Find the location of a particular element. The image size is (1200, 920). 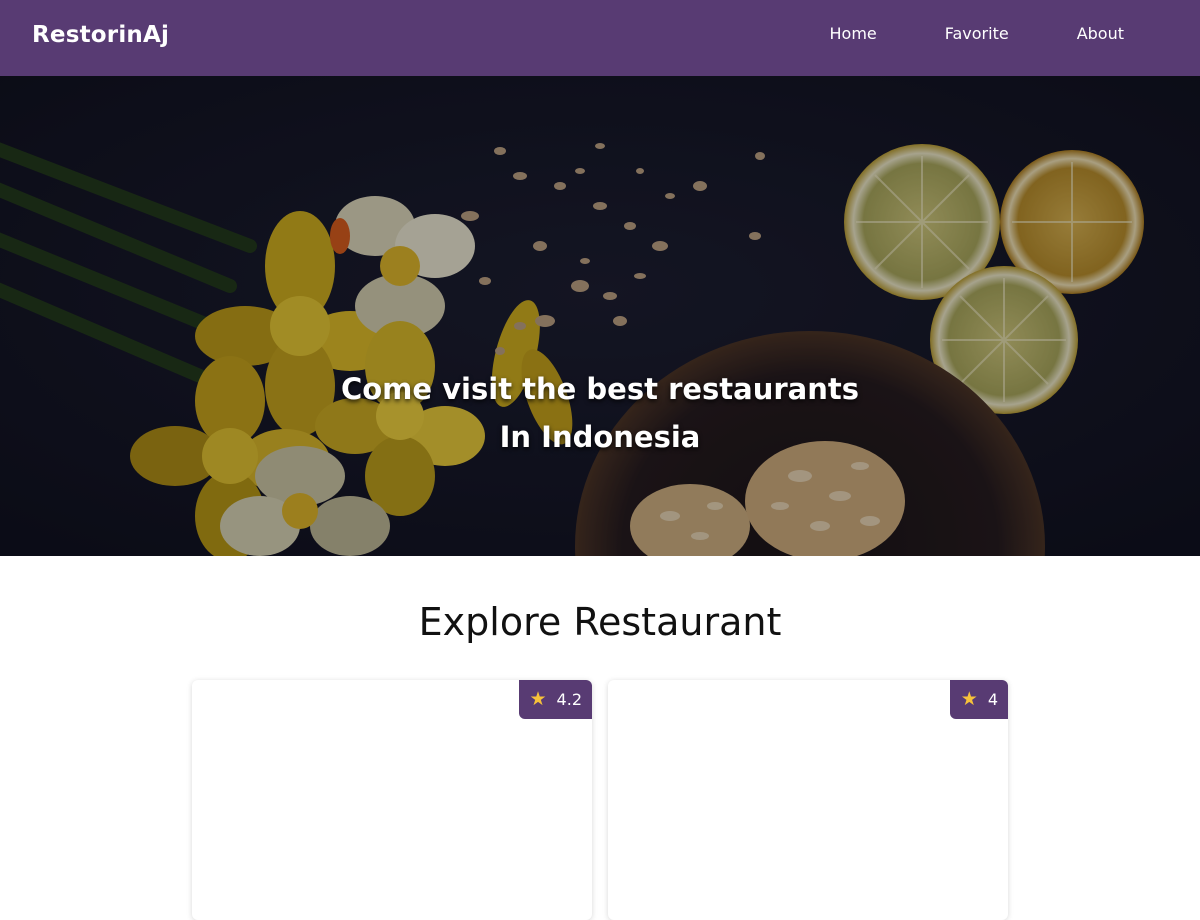

nav-home-link: Home is located at coordinates (853, 33).